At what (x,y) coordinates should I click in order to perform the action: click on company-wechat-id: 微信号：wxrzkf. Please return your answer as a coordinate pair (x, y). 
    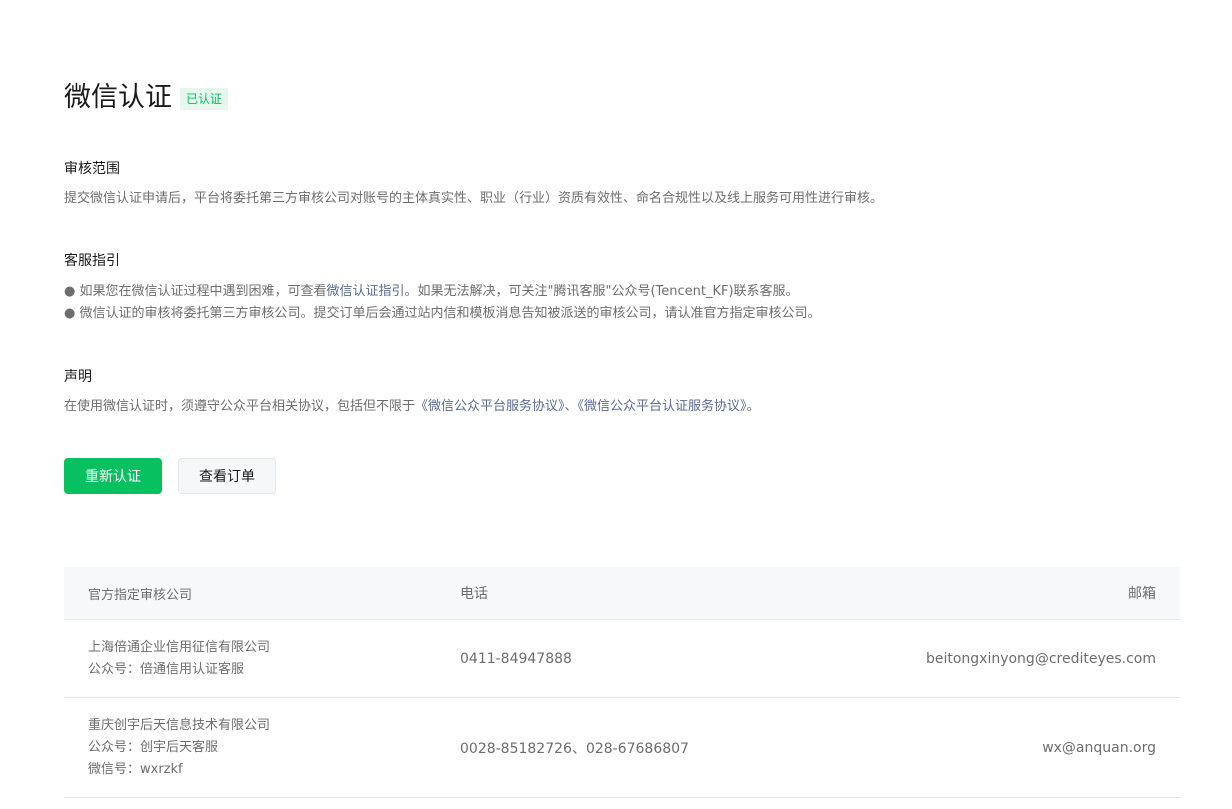
    Looking at the image, I should click on (135, 769).